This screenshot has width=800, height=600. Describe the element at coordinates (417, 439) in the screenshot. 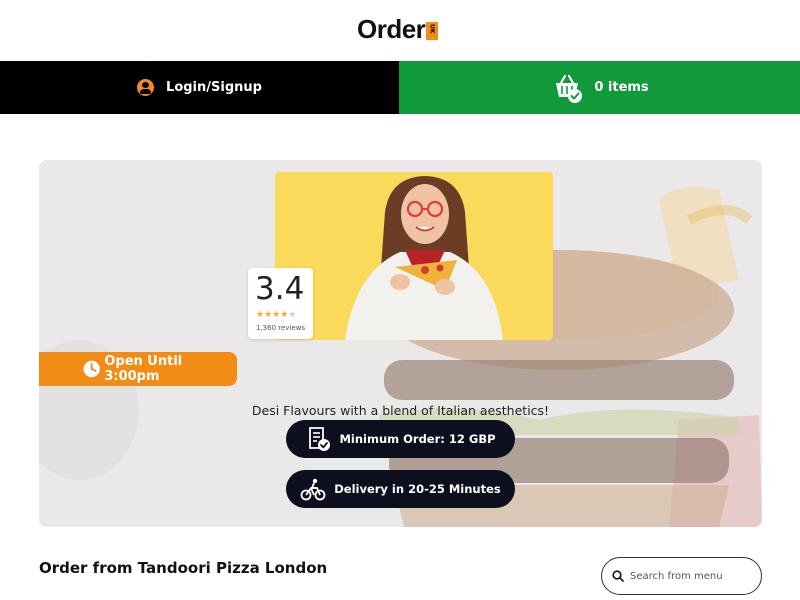

I see `minimum-order-text: Minimum Order: 12 GBP` at that location.